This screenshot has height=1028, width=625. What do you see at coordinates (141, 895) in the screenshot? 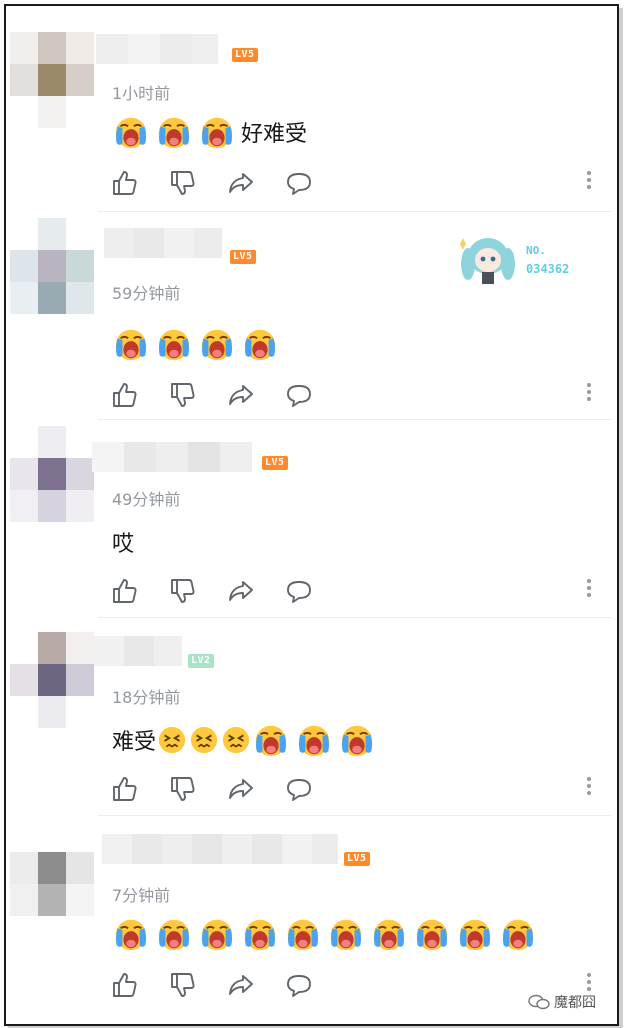
I see `comment-time: 7分钟前` at bounding box center [141, 895].